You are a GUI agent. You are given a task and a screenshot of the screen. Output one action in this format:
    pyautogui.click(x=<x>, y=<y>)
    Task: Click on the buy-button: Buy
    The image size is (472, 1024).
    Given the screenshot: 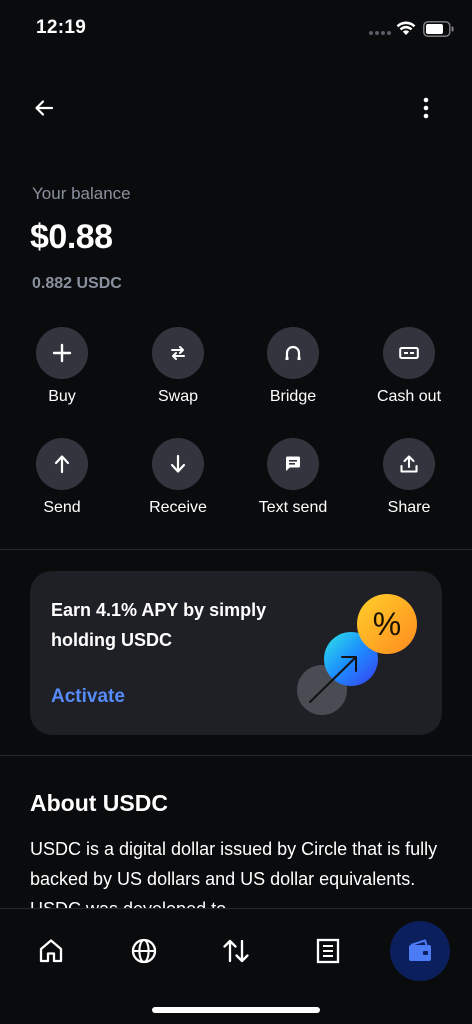 What is the action you would take?
    pyautogui.click(x=62, y=371)
    